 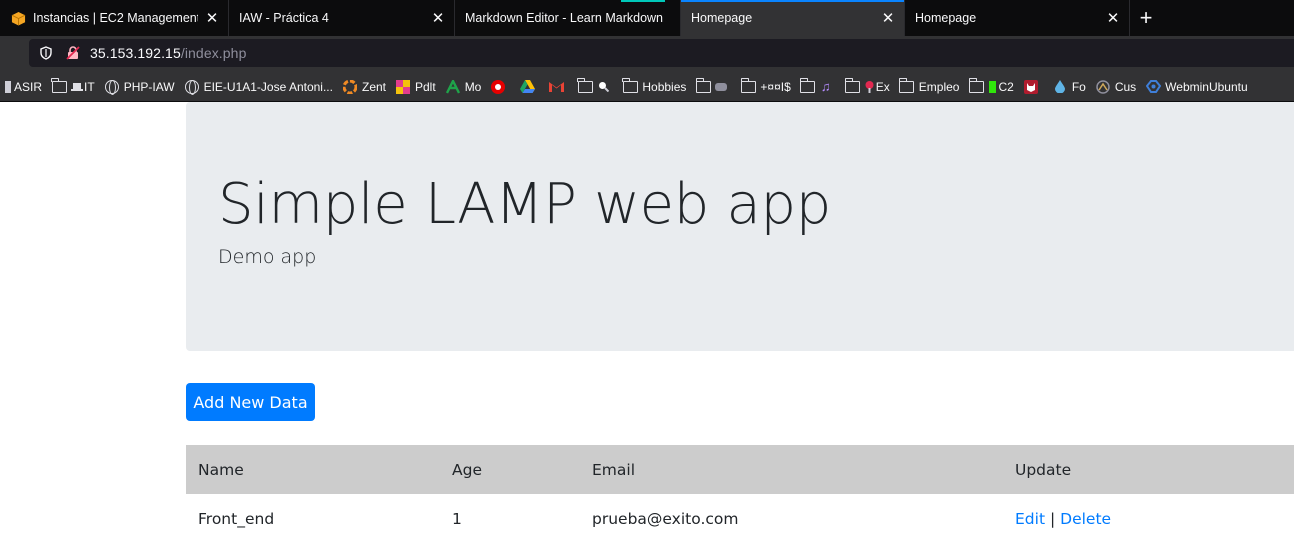 I want to click on bookmark-label: C2, so click(x=1006, y=86).